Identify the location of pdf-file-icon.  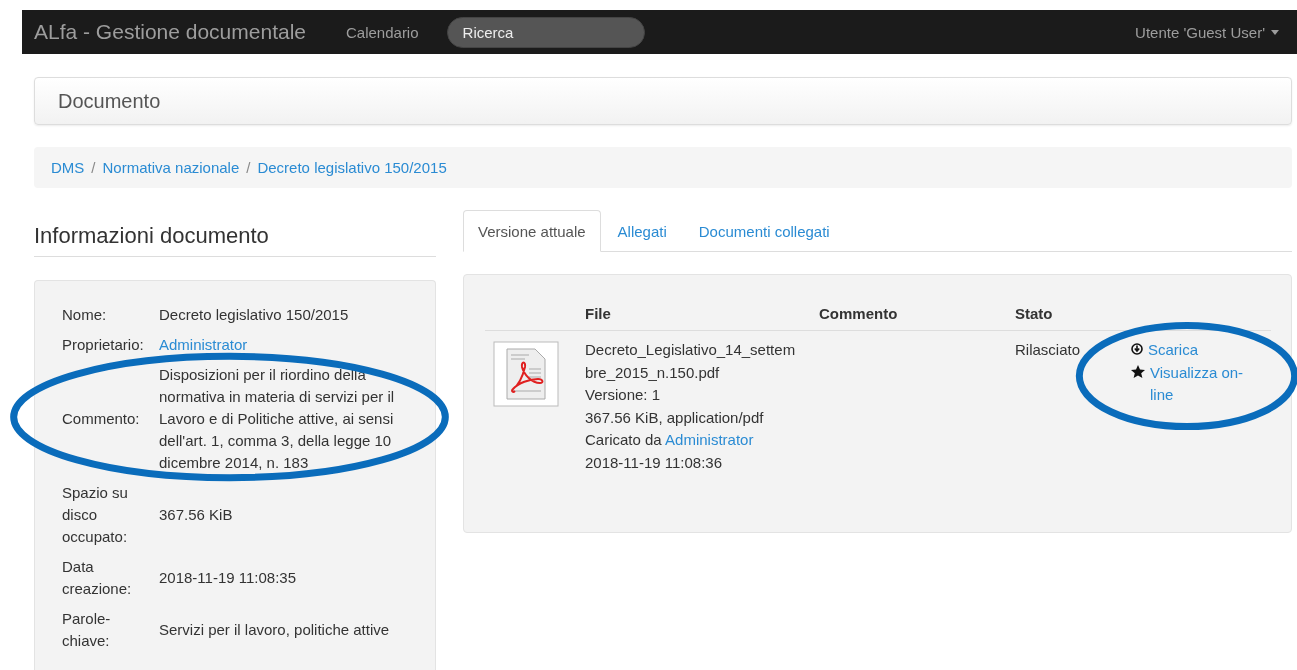
(526, 374).